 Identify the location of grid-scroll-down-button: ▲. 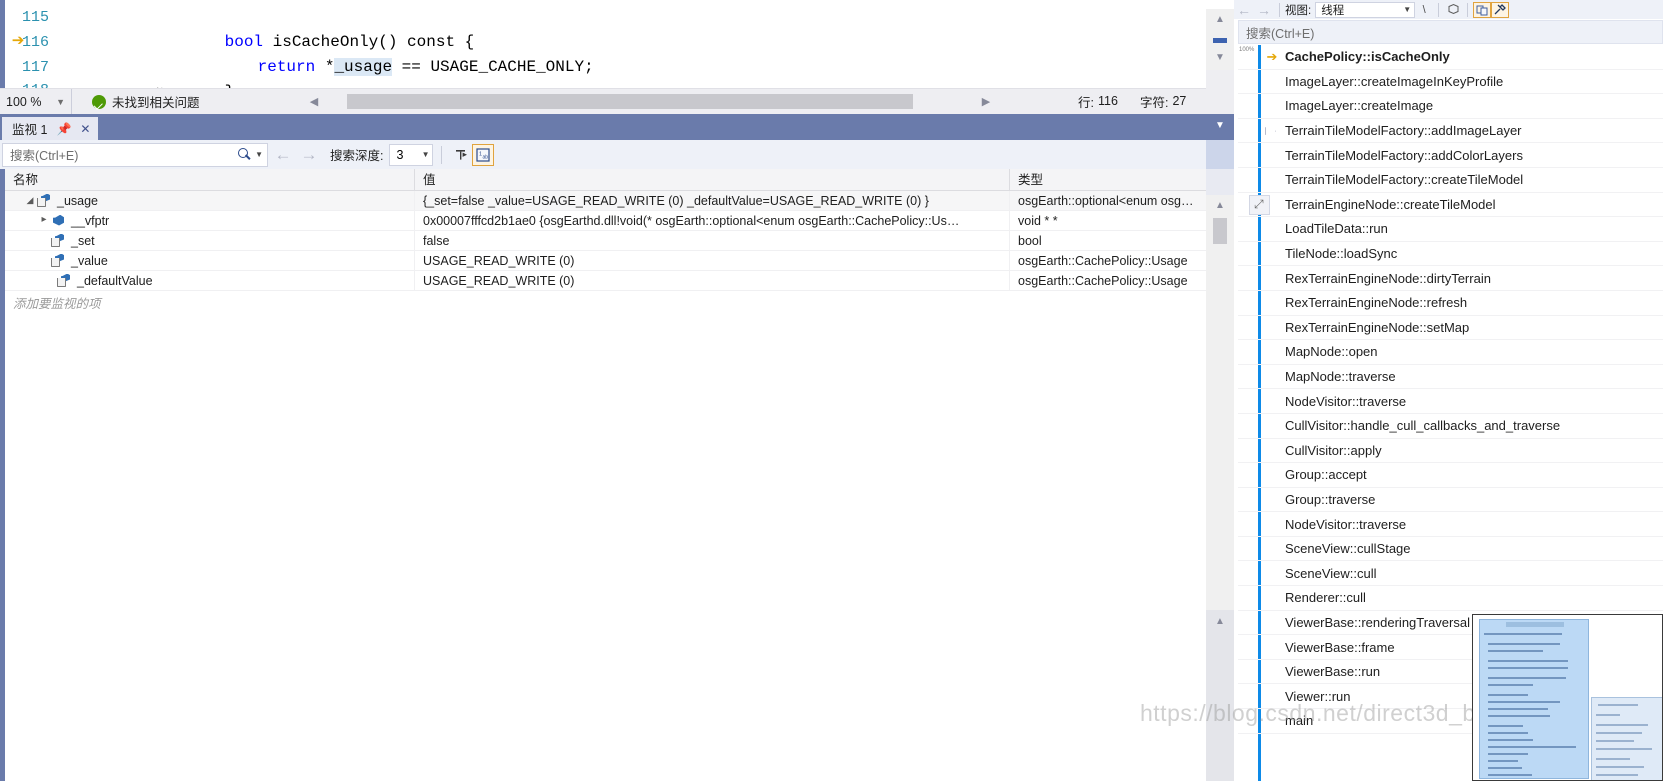
(1220, 621).